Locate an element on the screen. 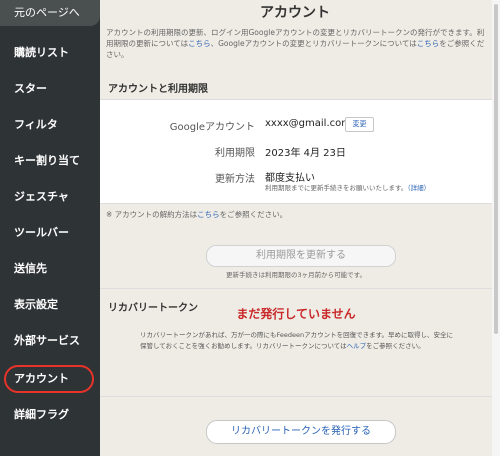 Image resolution: width=500 pixels, height=456 pixels. issue-recovery-token-button: リカバリートークンを発行する is located at coordinates (301, 432).